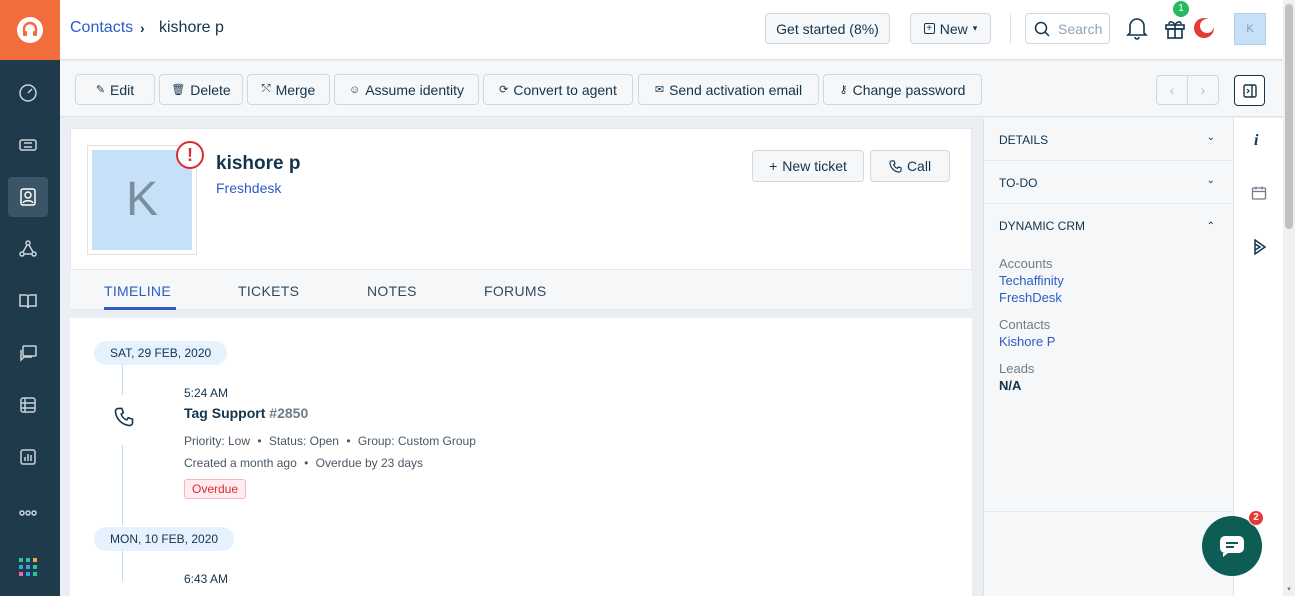  What do you see at coordinates (1108, 225) in the screenshot?
I see `dynamic-crm-section-header: DYNAMIC CRM ⌃` at bounding box center [1108, 225].